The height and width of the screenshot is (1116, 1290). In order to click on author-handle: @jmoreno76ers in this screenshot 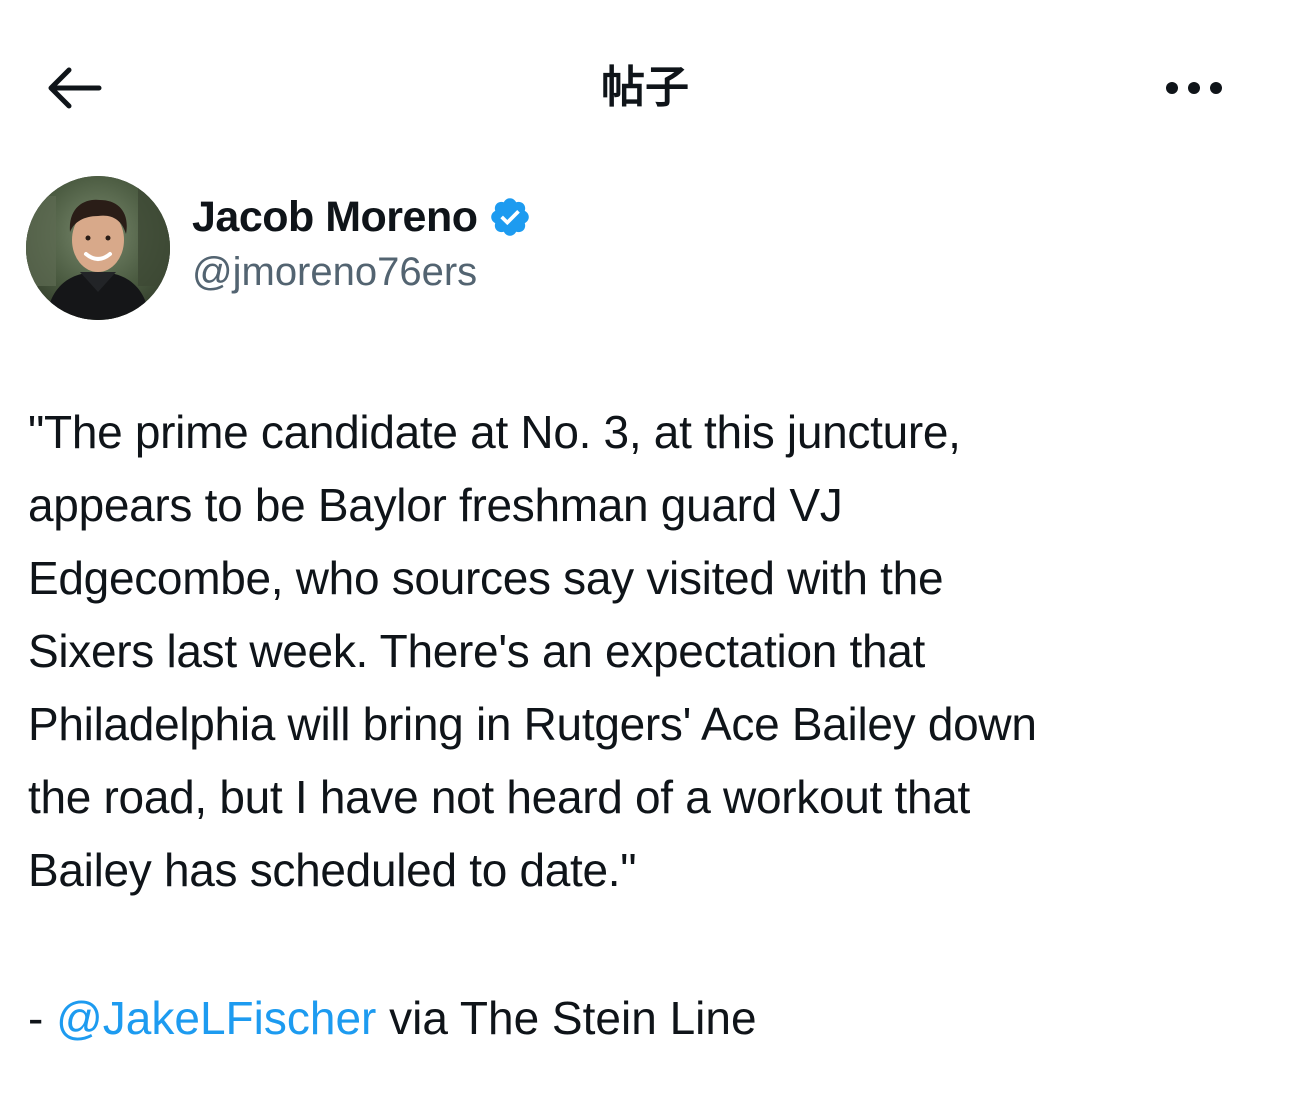, I will do `click(334, 272)`.